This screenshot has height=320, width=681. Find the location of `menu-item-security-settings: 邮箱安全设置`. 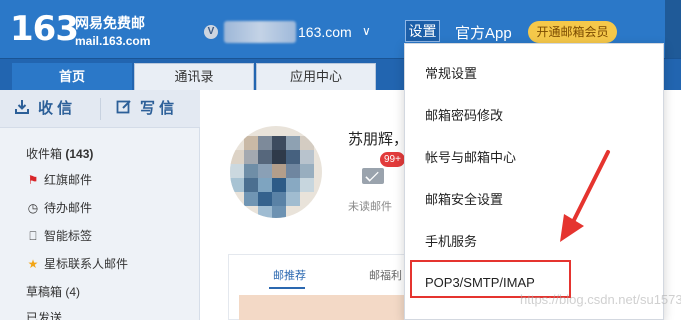

menu-item-security-settings: 邮箱安全设置 is located at coordinates (464, 200).